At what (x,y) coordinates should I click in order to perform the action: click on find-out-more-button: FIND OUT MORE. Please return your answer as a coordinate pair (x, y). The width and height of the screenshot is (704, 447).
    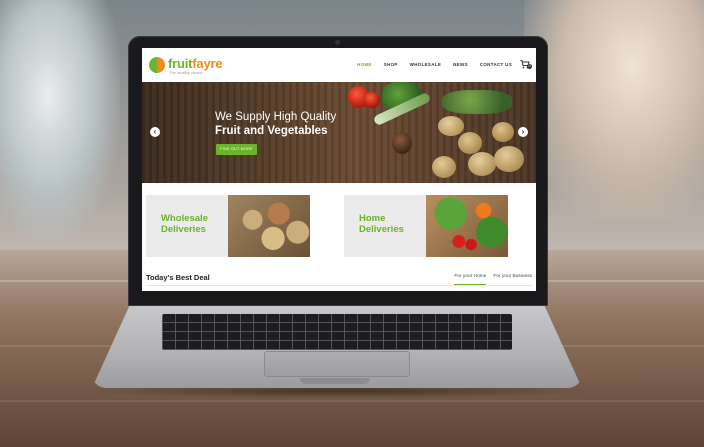
    Looking at the image, I should click on (236, 149).